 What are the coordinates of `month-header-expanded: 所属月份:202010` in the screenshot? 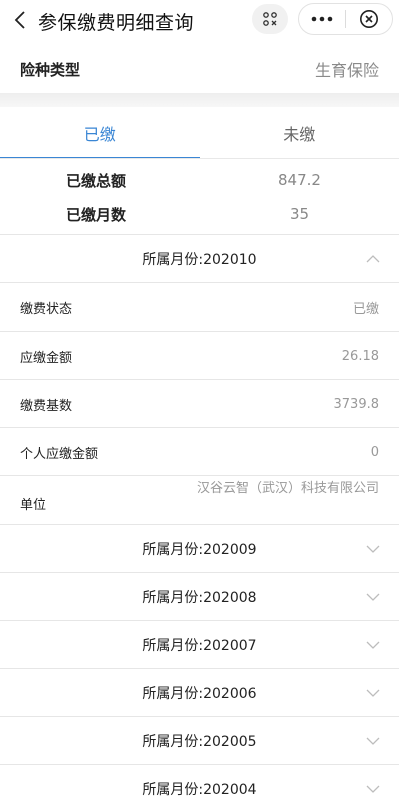 It's located at (199, 258).